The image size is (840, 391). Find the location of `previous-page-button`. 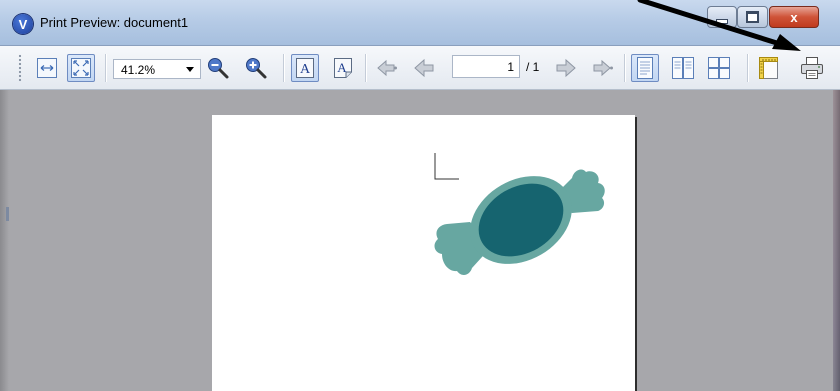

previous-page-button is located at coordinates (424, 68).